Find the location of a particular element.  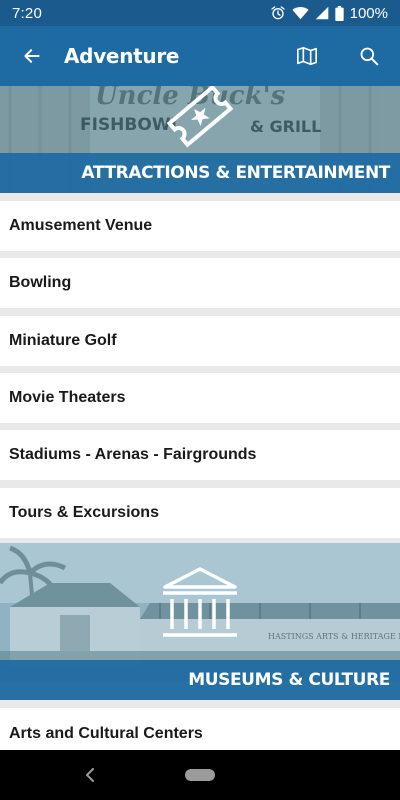

list-item: Bowling is located at coordinates (200, 283).